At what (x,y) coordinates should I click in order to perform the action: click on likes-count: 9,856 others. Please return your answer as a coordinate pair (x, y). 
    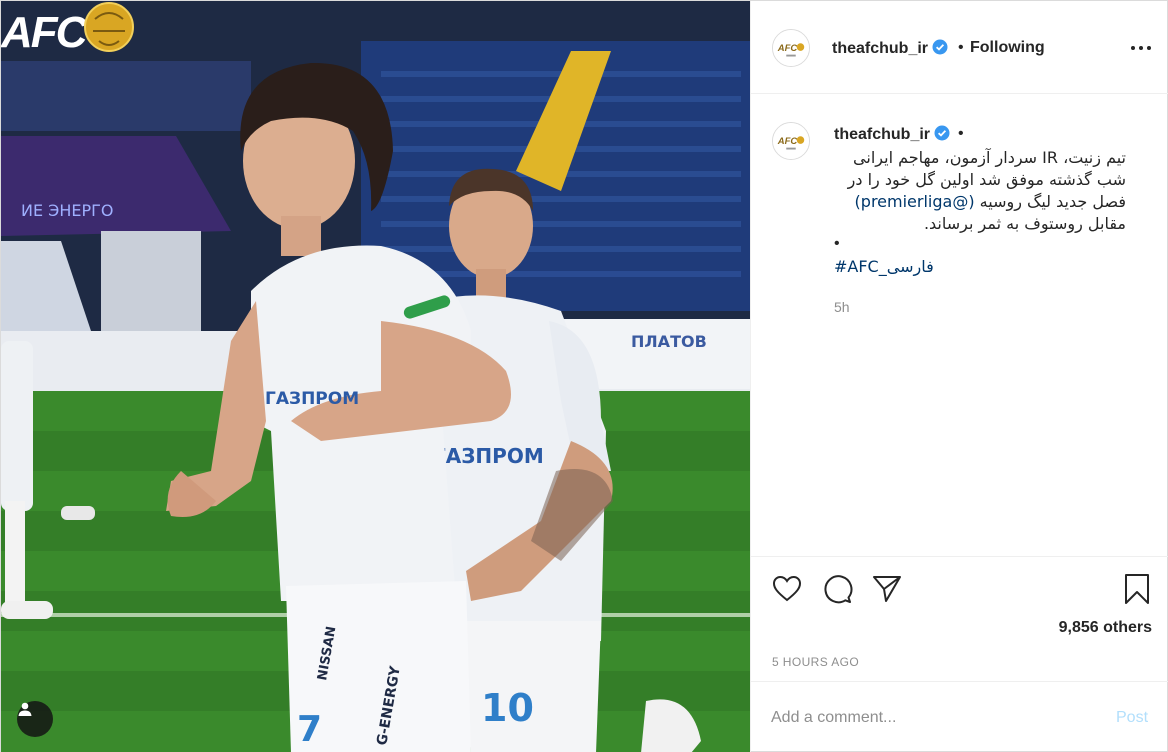
    Looking at the image, I should click on (1105, 628).